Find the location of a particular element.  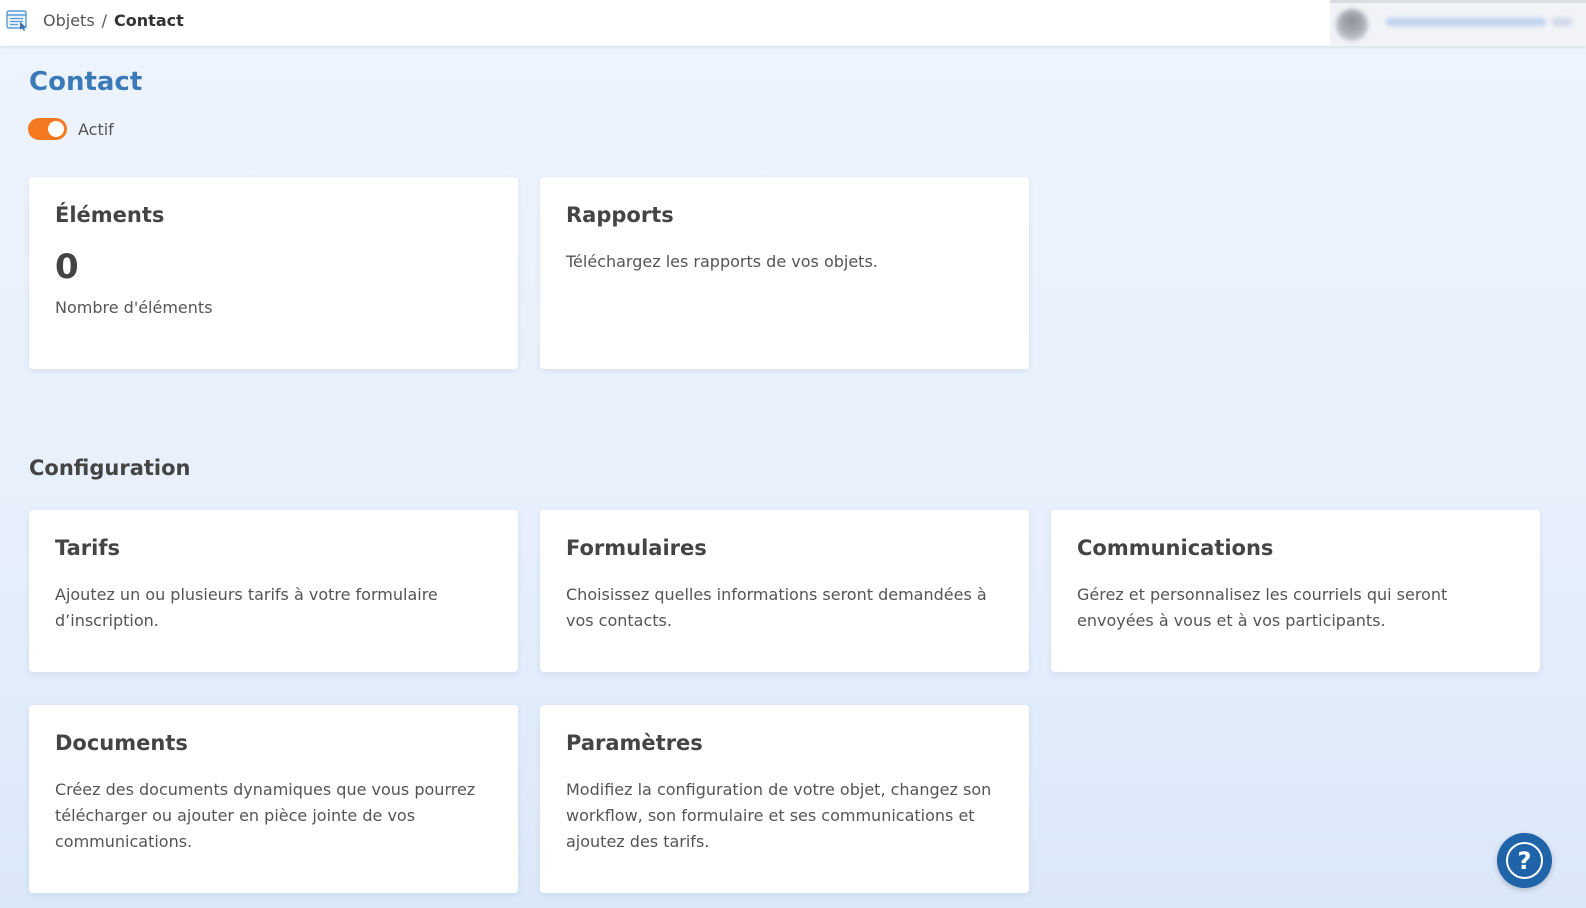

top-bar: Objets / Contact is located at coordinates (793, 23).